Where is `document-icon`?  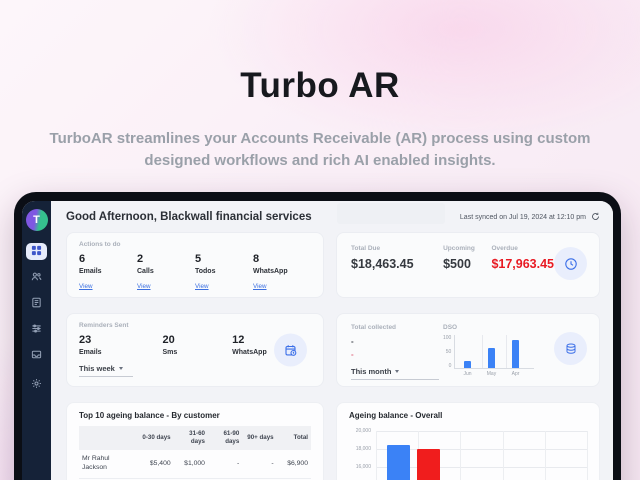 document-icon is located at coordinates (36, 304).